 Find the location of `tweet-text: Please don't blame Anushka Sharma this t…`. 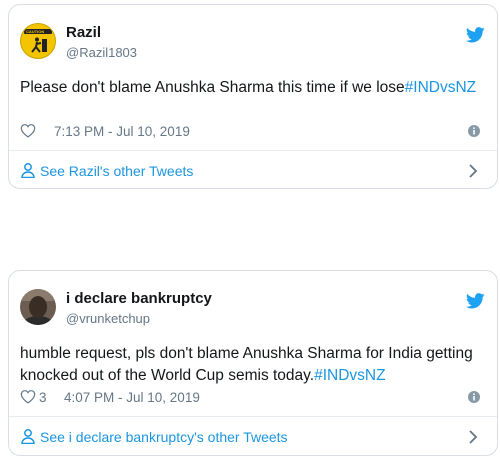

tweet-text: Please don't blame Anushka Sharma this t… is located at coordinates (248, 87).